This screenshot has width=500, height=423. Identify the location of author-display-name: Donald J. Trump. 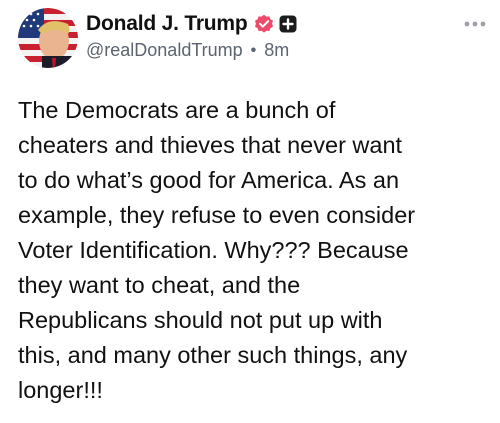
(167, 24).